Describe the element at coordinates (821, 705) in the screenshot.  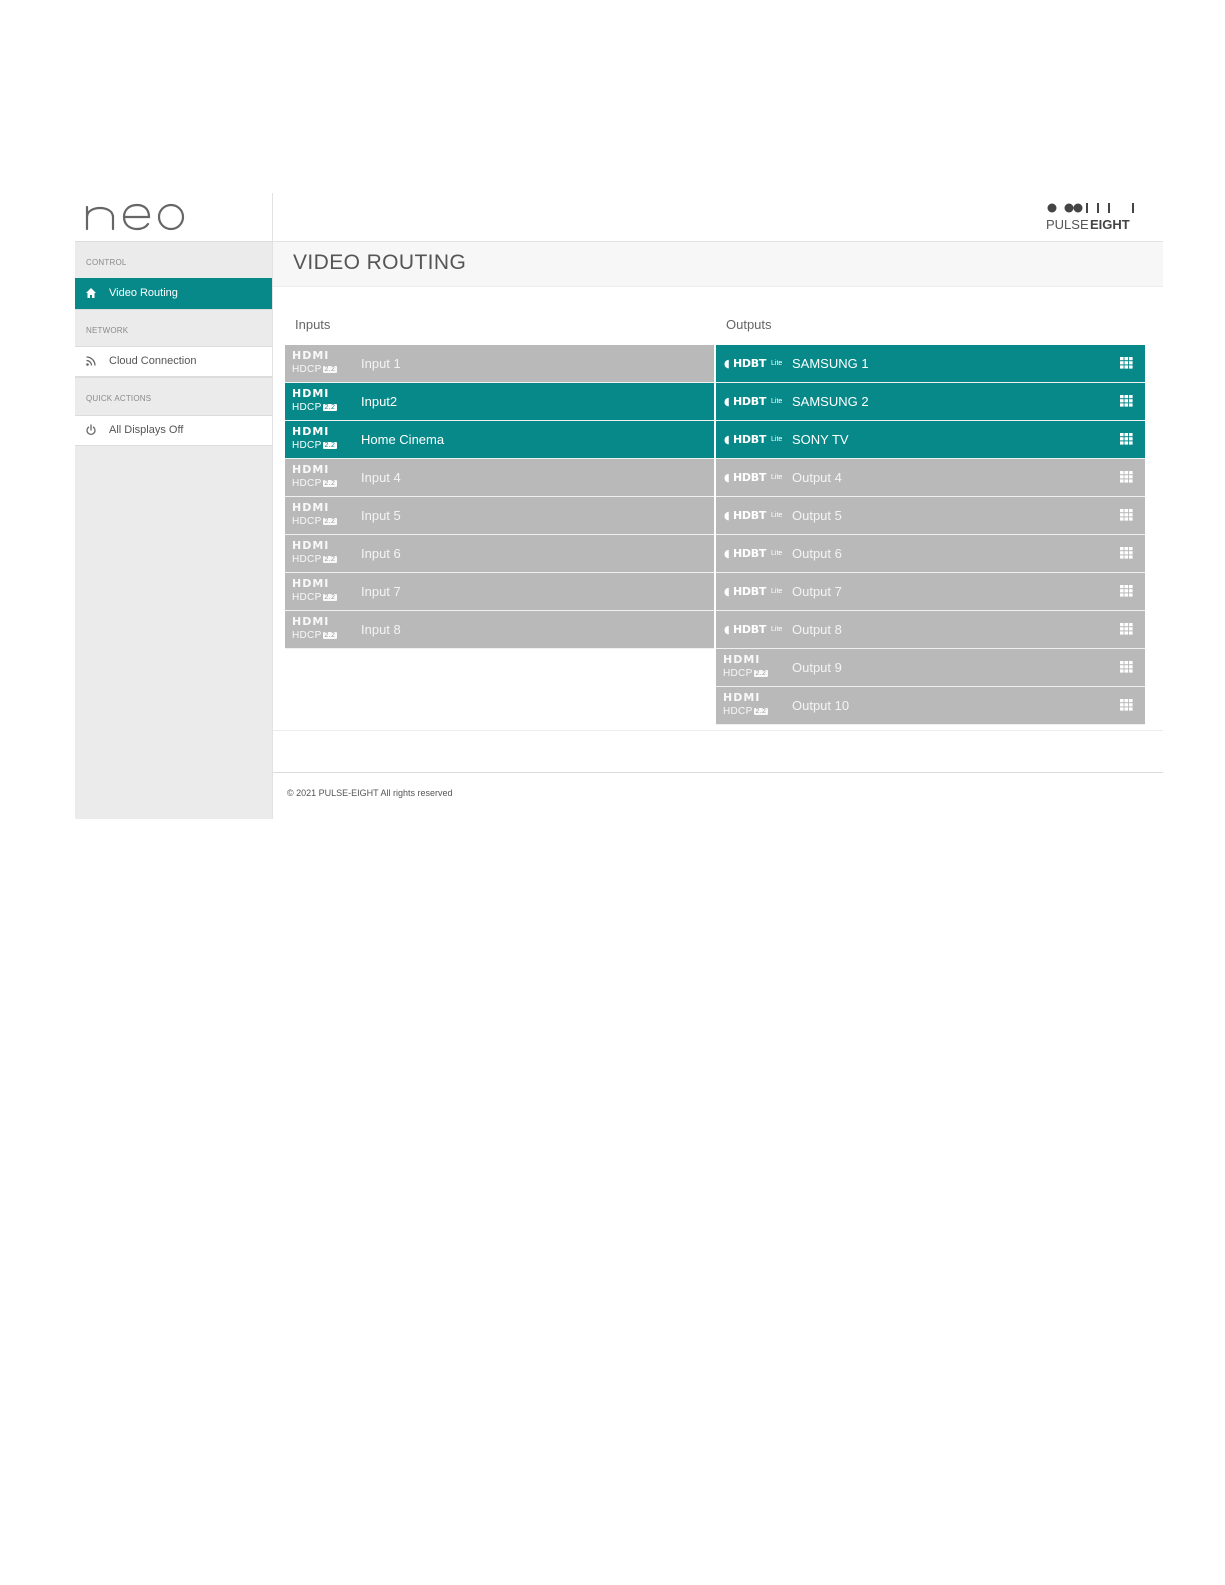
I see `output-label: Output 10` at that location.